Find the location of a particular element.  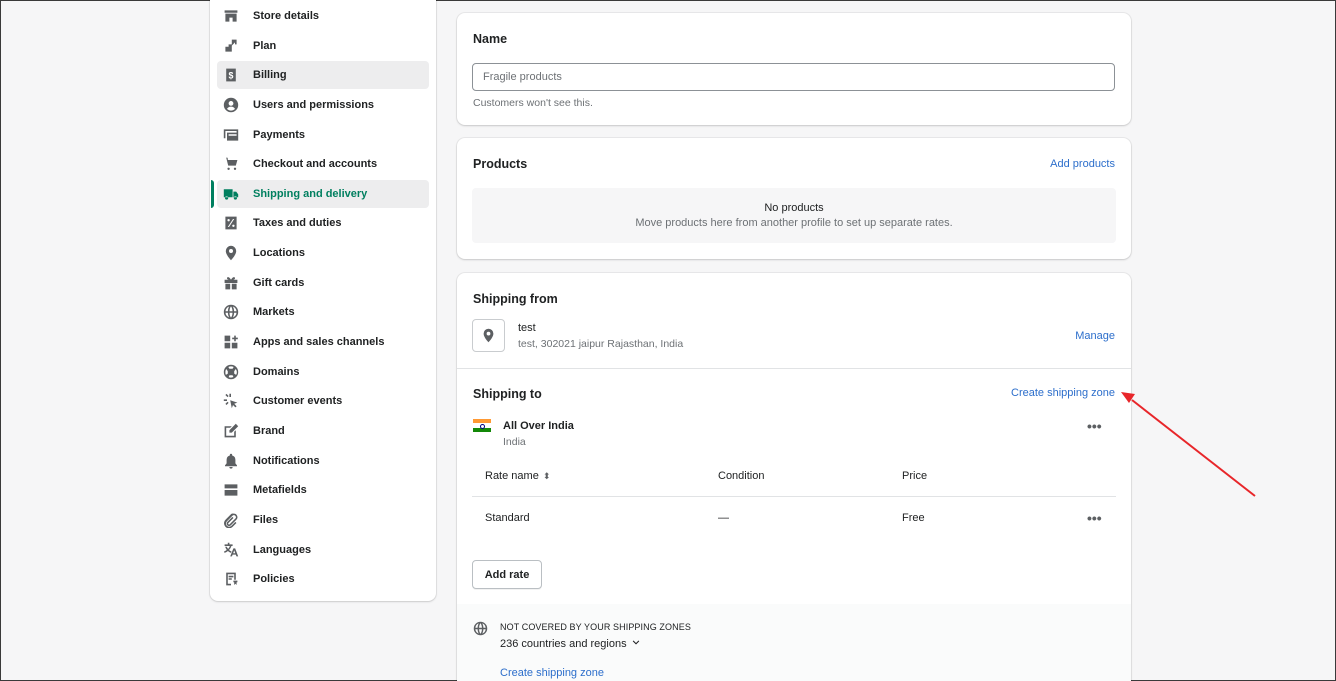

sidebar-item-users: Users and permissions is located at coordinates (323, 105).